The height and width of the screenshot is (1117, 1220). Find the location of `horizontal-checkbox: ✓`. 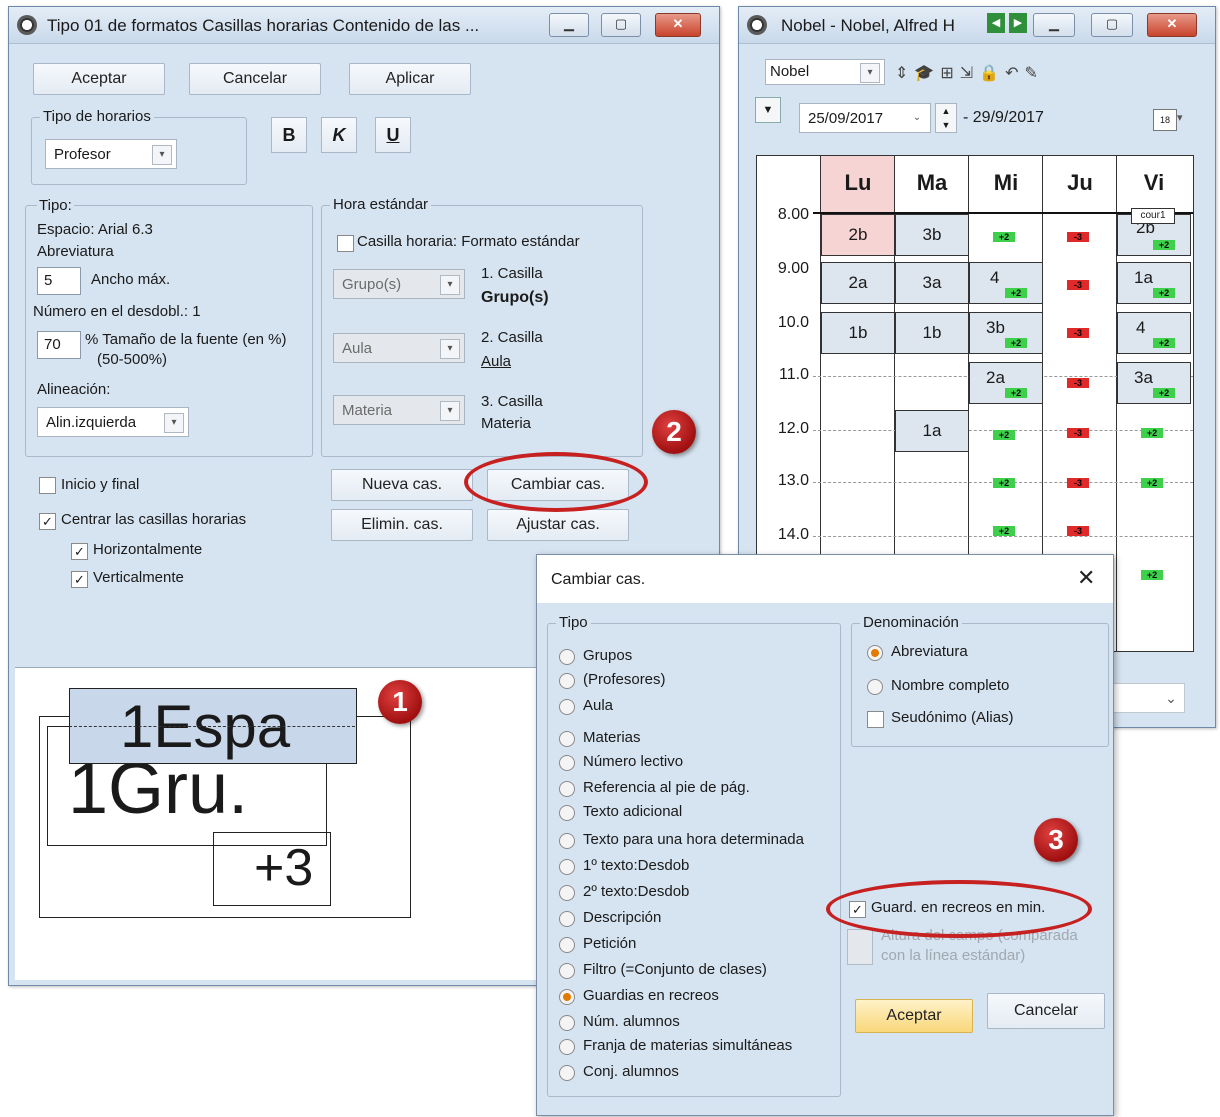

horizontal-checkbox: ✓ is located at coordinates (79, 551).